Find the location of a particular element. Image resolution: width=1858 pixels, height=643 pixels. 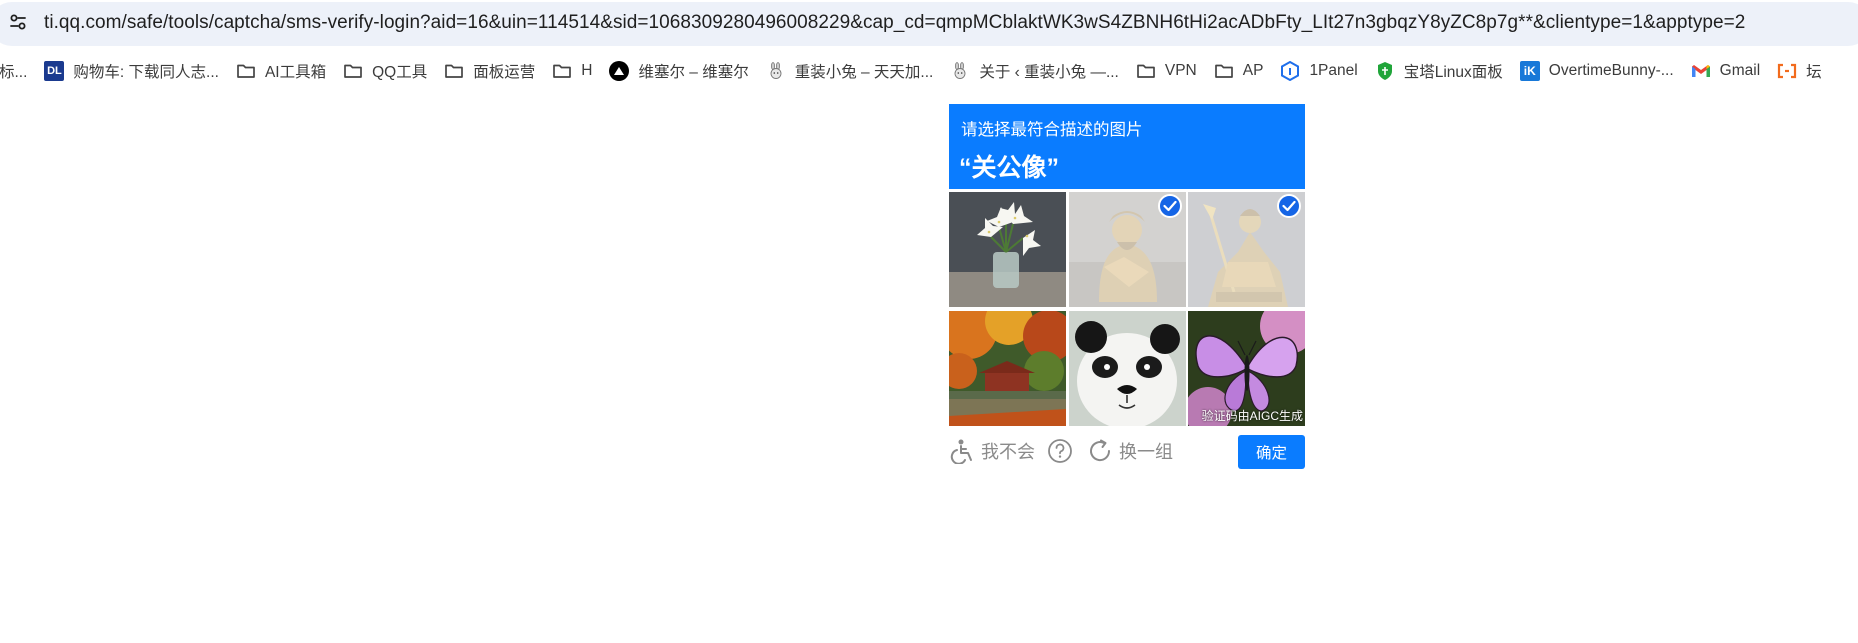

captcha-keyword: “关公像” is located at coordinates (1009, 168).